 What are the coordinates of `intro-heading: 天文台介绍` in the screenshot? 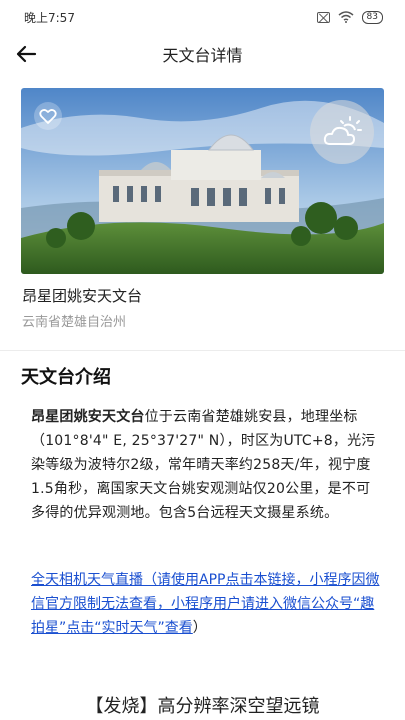 It's located at (66, 377).